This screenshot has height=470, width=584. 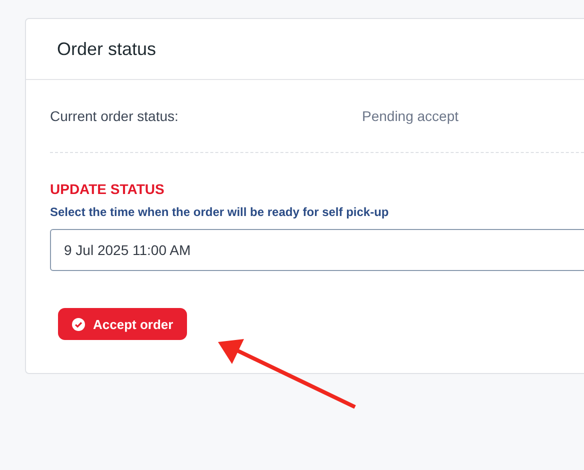 What do you see at coordinates (106, 49) in the screenshot?
I see `card-title: Order status` at bounding box center [106, 49].